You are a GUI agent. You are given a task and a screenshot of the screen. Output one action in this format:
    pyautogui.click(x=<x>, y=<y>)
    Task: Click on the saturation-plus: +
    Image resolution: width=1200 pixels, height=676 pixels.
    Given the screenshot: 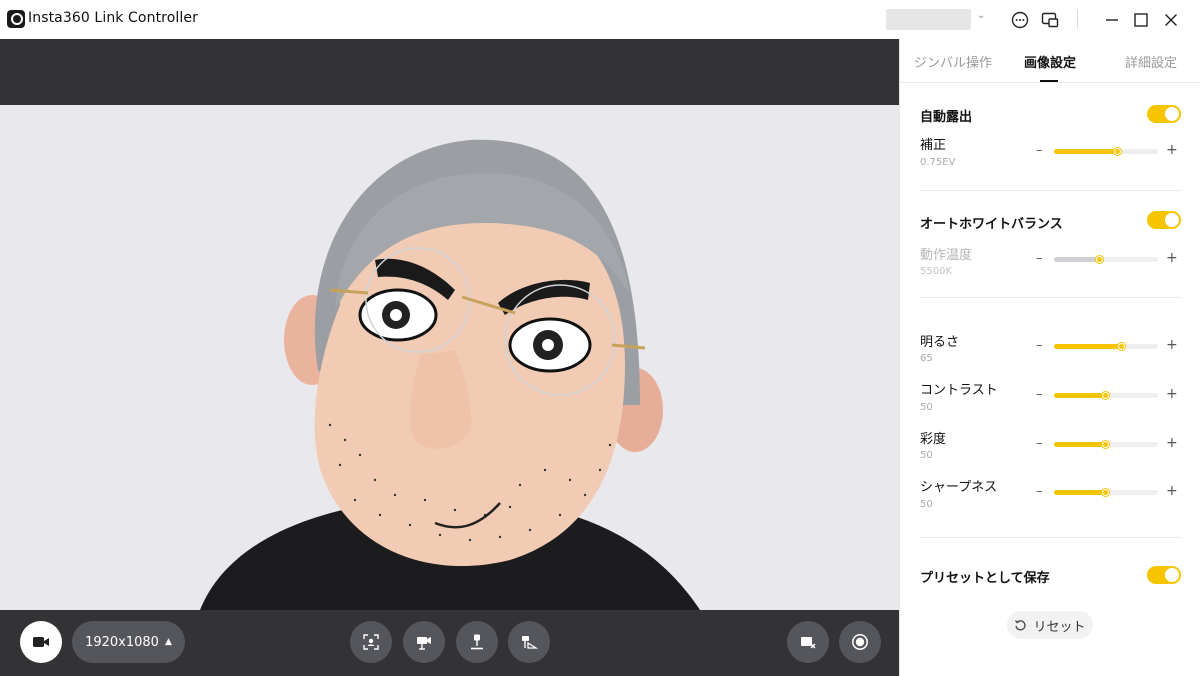 What is the action you would take?
    pyautogui.click(x=1172, y=443)
    